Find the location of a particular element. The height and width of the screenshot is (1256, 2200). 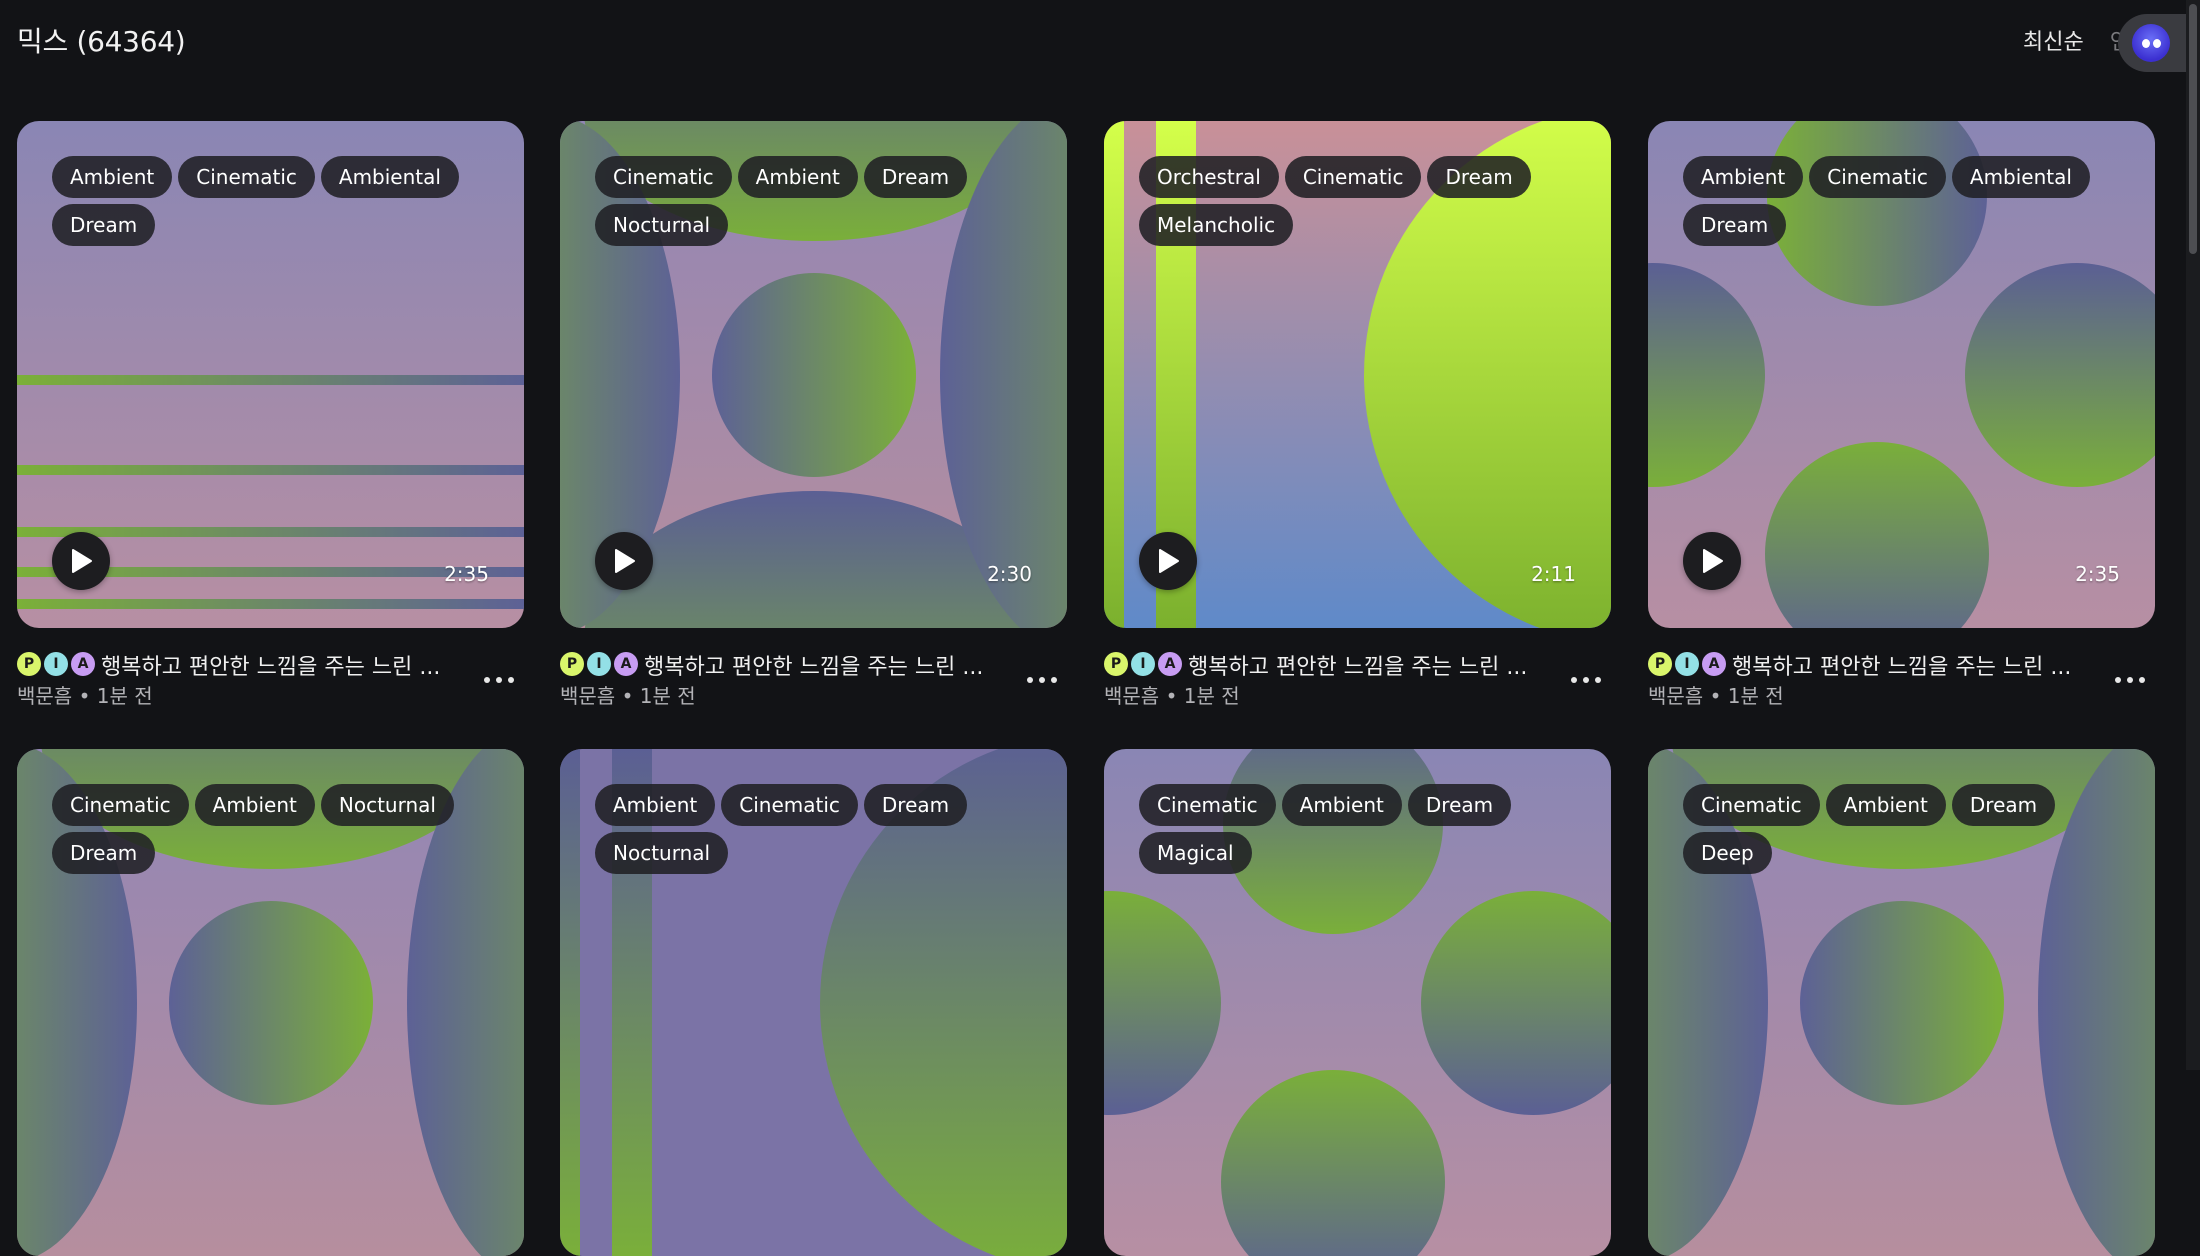

card-artwork: Cinematic Ambient Dream Nocturnal 2:30 is located at coordinates (813, 374).